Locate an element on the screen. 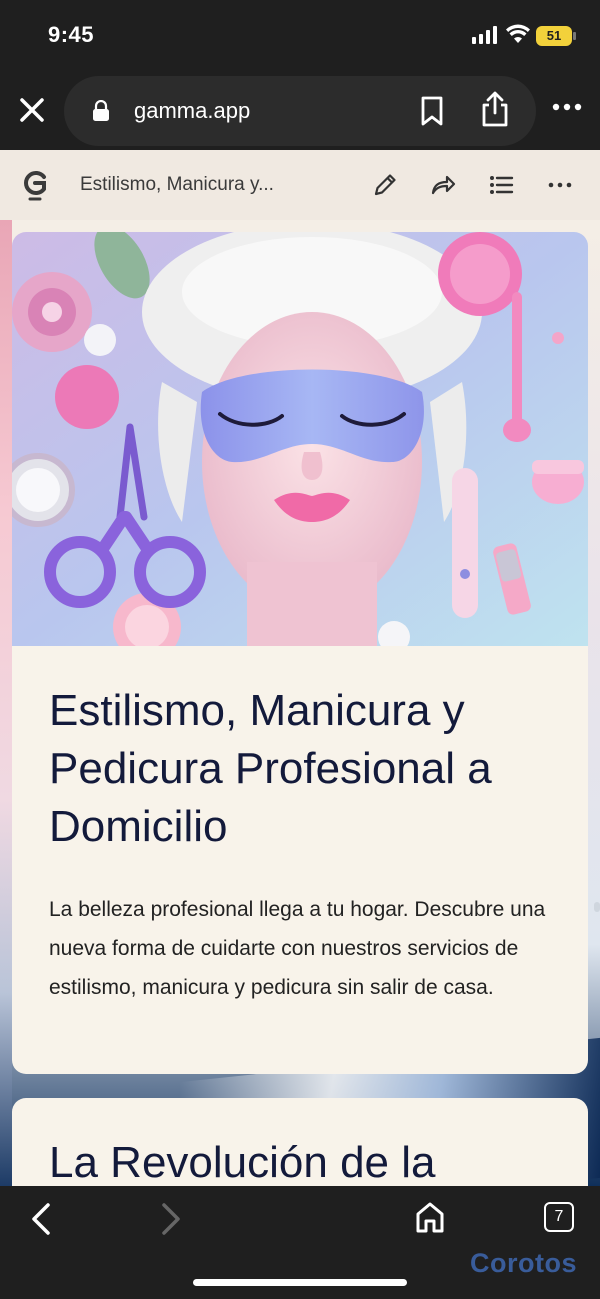  section-card: La Revolución de la is located at coordinates (300, 1142).